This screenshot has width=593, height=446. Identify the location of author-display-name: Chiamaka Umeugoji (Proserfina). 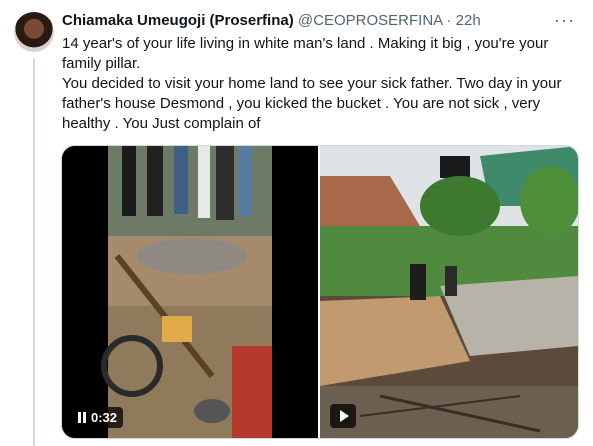
(178, 20).